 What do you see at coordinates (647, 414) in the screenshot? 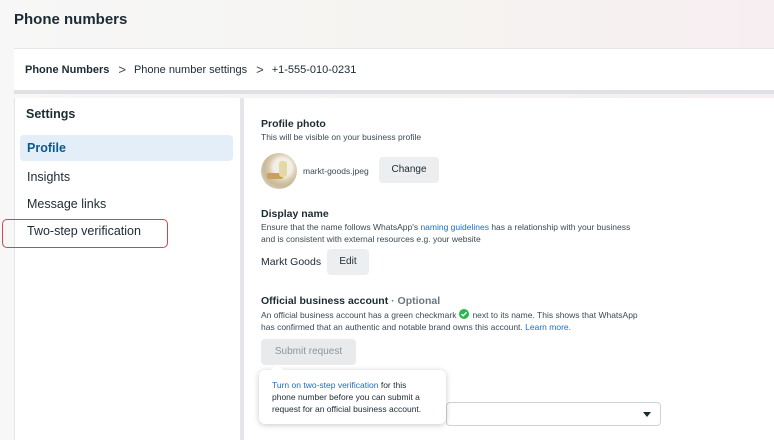
I see `caret-down-icon` at bounding box center [647, 414].